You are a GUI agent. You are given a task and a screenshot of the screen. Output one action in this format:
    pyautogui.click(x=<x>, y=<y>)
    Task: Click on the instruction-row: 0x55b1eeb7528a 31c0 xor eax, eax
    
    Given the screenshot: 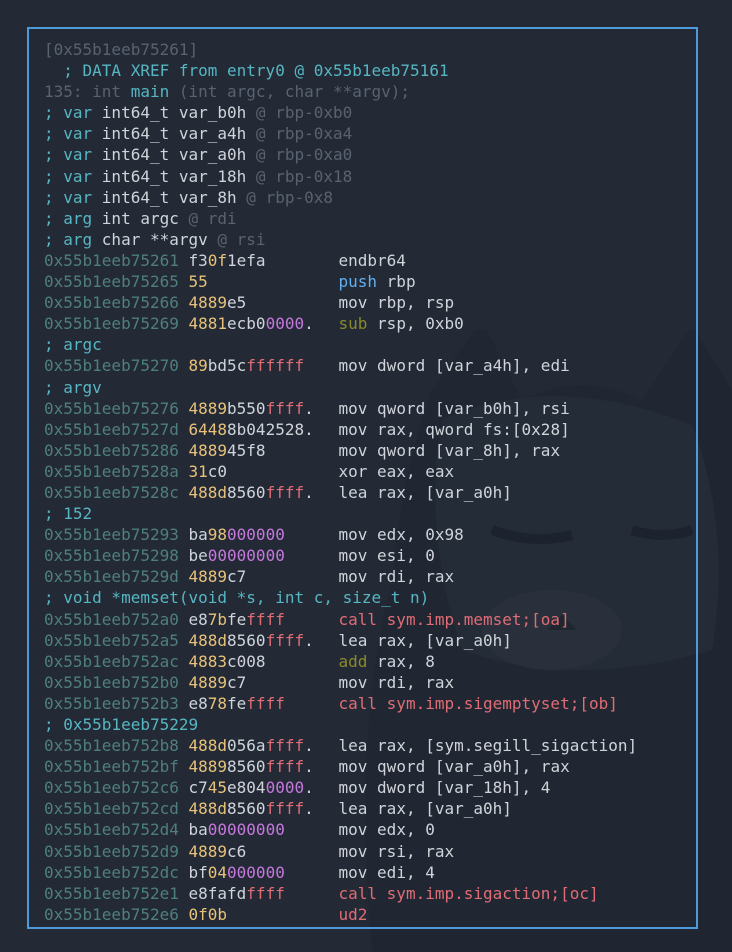 What is the action you would take?
    pyautogui.click(x=370, y=471)
    